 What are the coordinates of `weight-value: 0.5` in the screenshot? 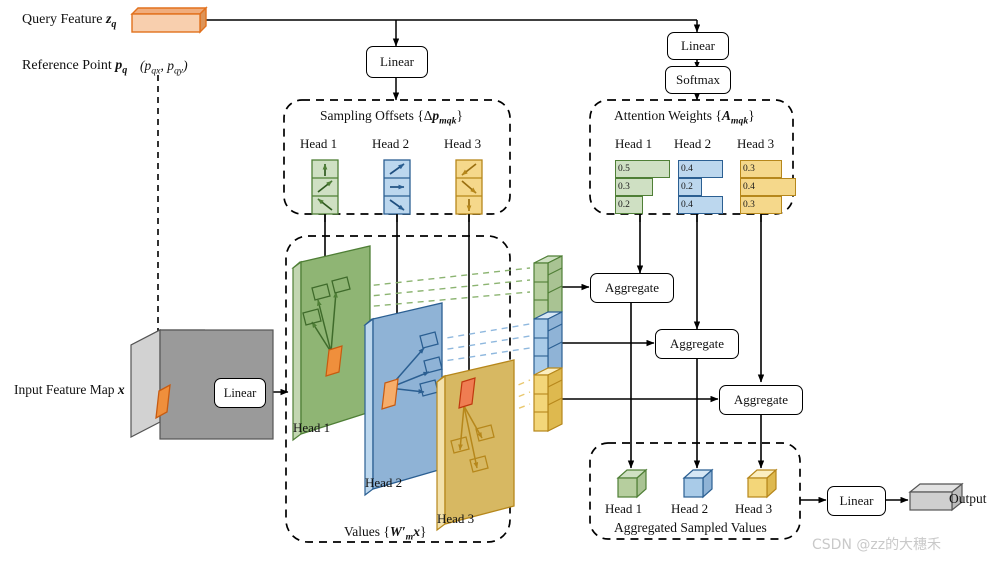 It's located at (624, 169).